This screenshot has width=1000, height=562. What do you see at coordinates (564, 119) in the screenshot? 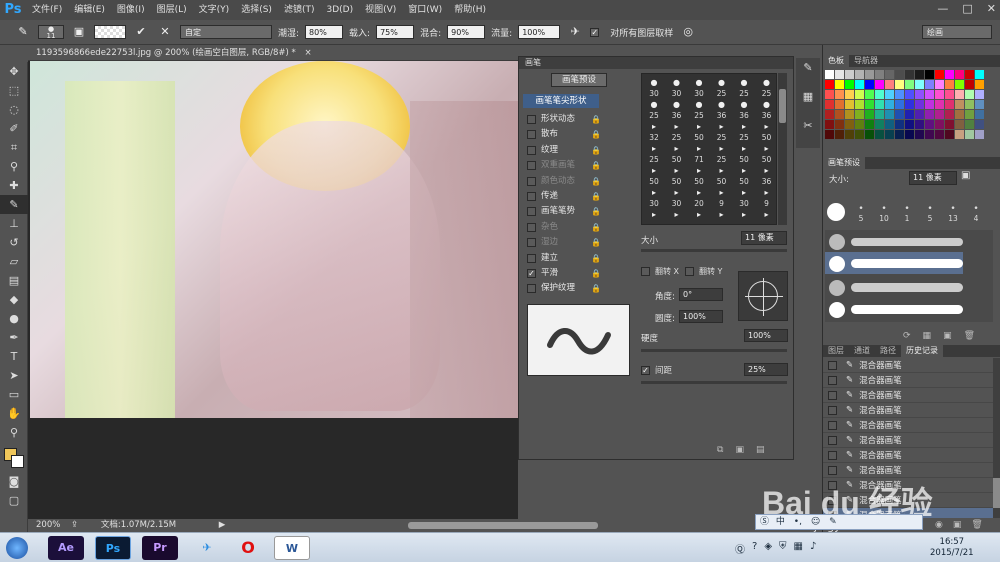
I see `brush-option-item: 形状动态 🔒` at bounding box center [564, 119].